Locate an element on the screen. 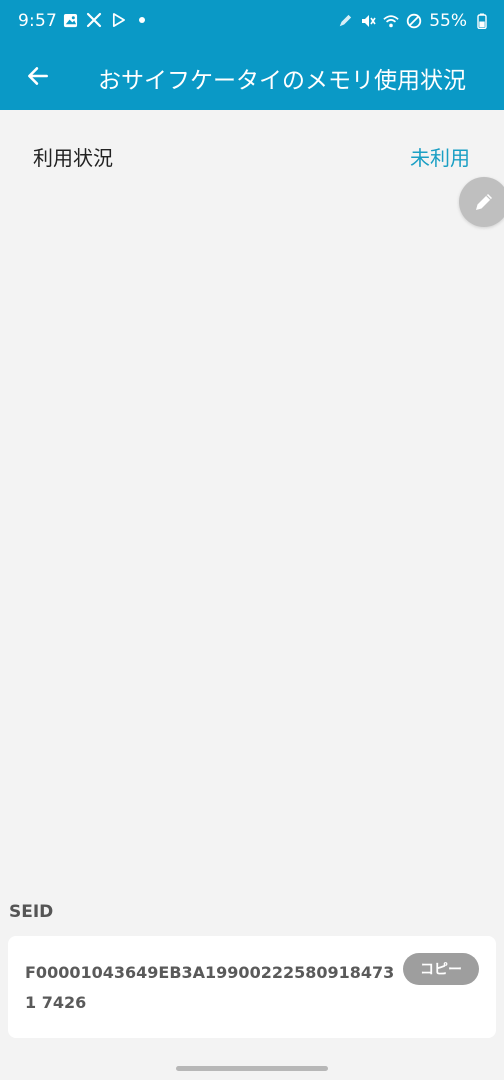 This screenshot has height=1080, width=504. mute-icon is located at coordinates (368, 21).